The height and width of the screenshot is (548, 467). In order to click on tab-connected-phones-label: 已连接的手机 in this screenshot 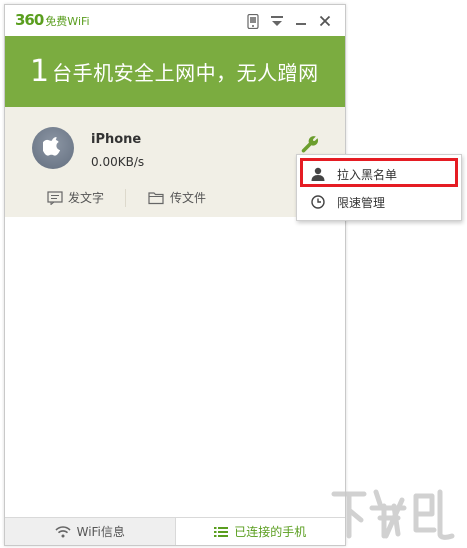, I will do `click(270, 532)`.